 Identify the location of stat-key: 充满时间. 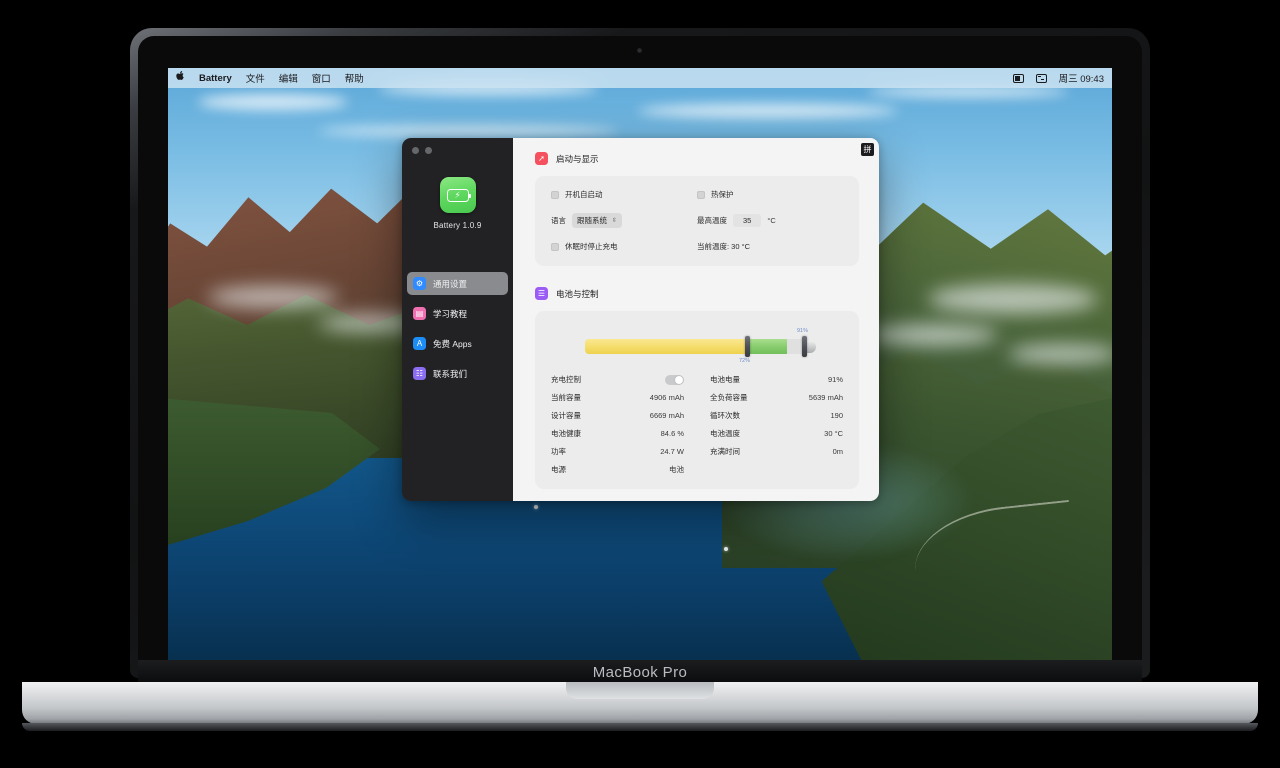
(725, 451).